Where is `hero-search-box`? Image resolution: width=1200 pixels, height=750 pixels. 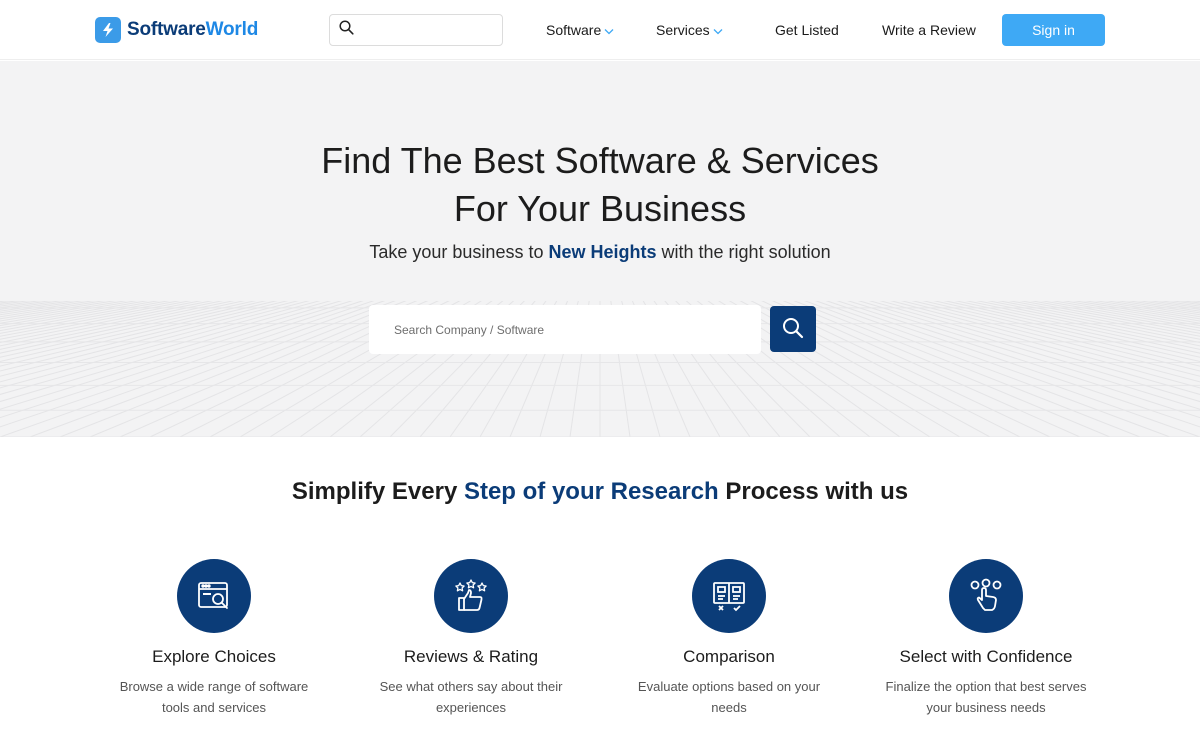 hero-search-box is located at coordinates (565, 329).